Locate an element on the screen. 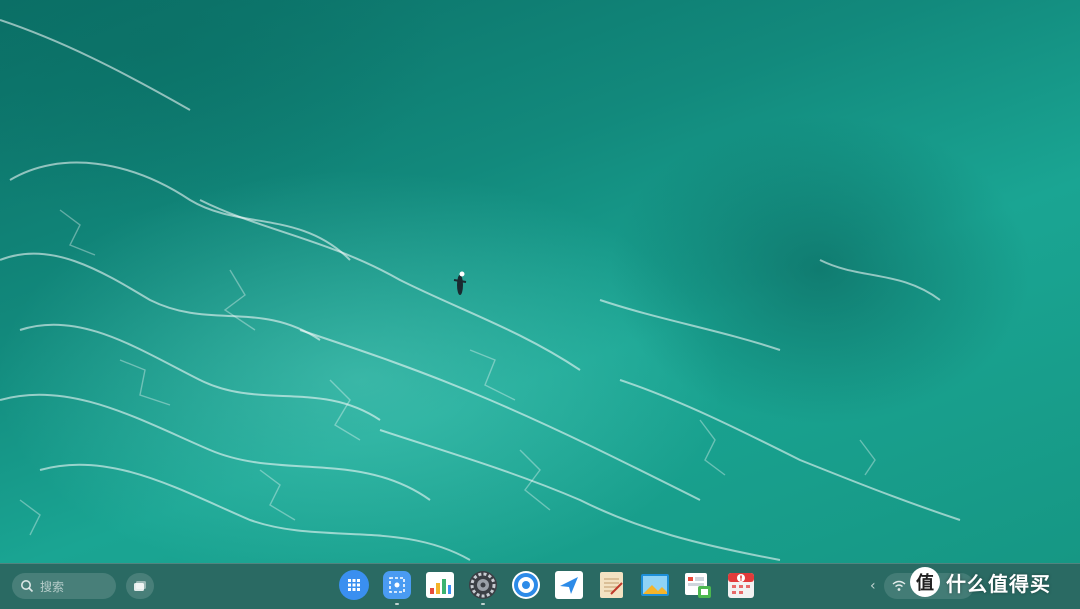 The height and width of the screenshot is (609, 1080). image-icon is located at coordinates (655, 585).